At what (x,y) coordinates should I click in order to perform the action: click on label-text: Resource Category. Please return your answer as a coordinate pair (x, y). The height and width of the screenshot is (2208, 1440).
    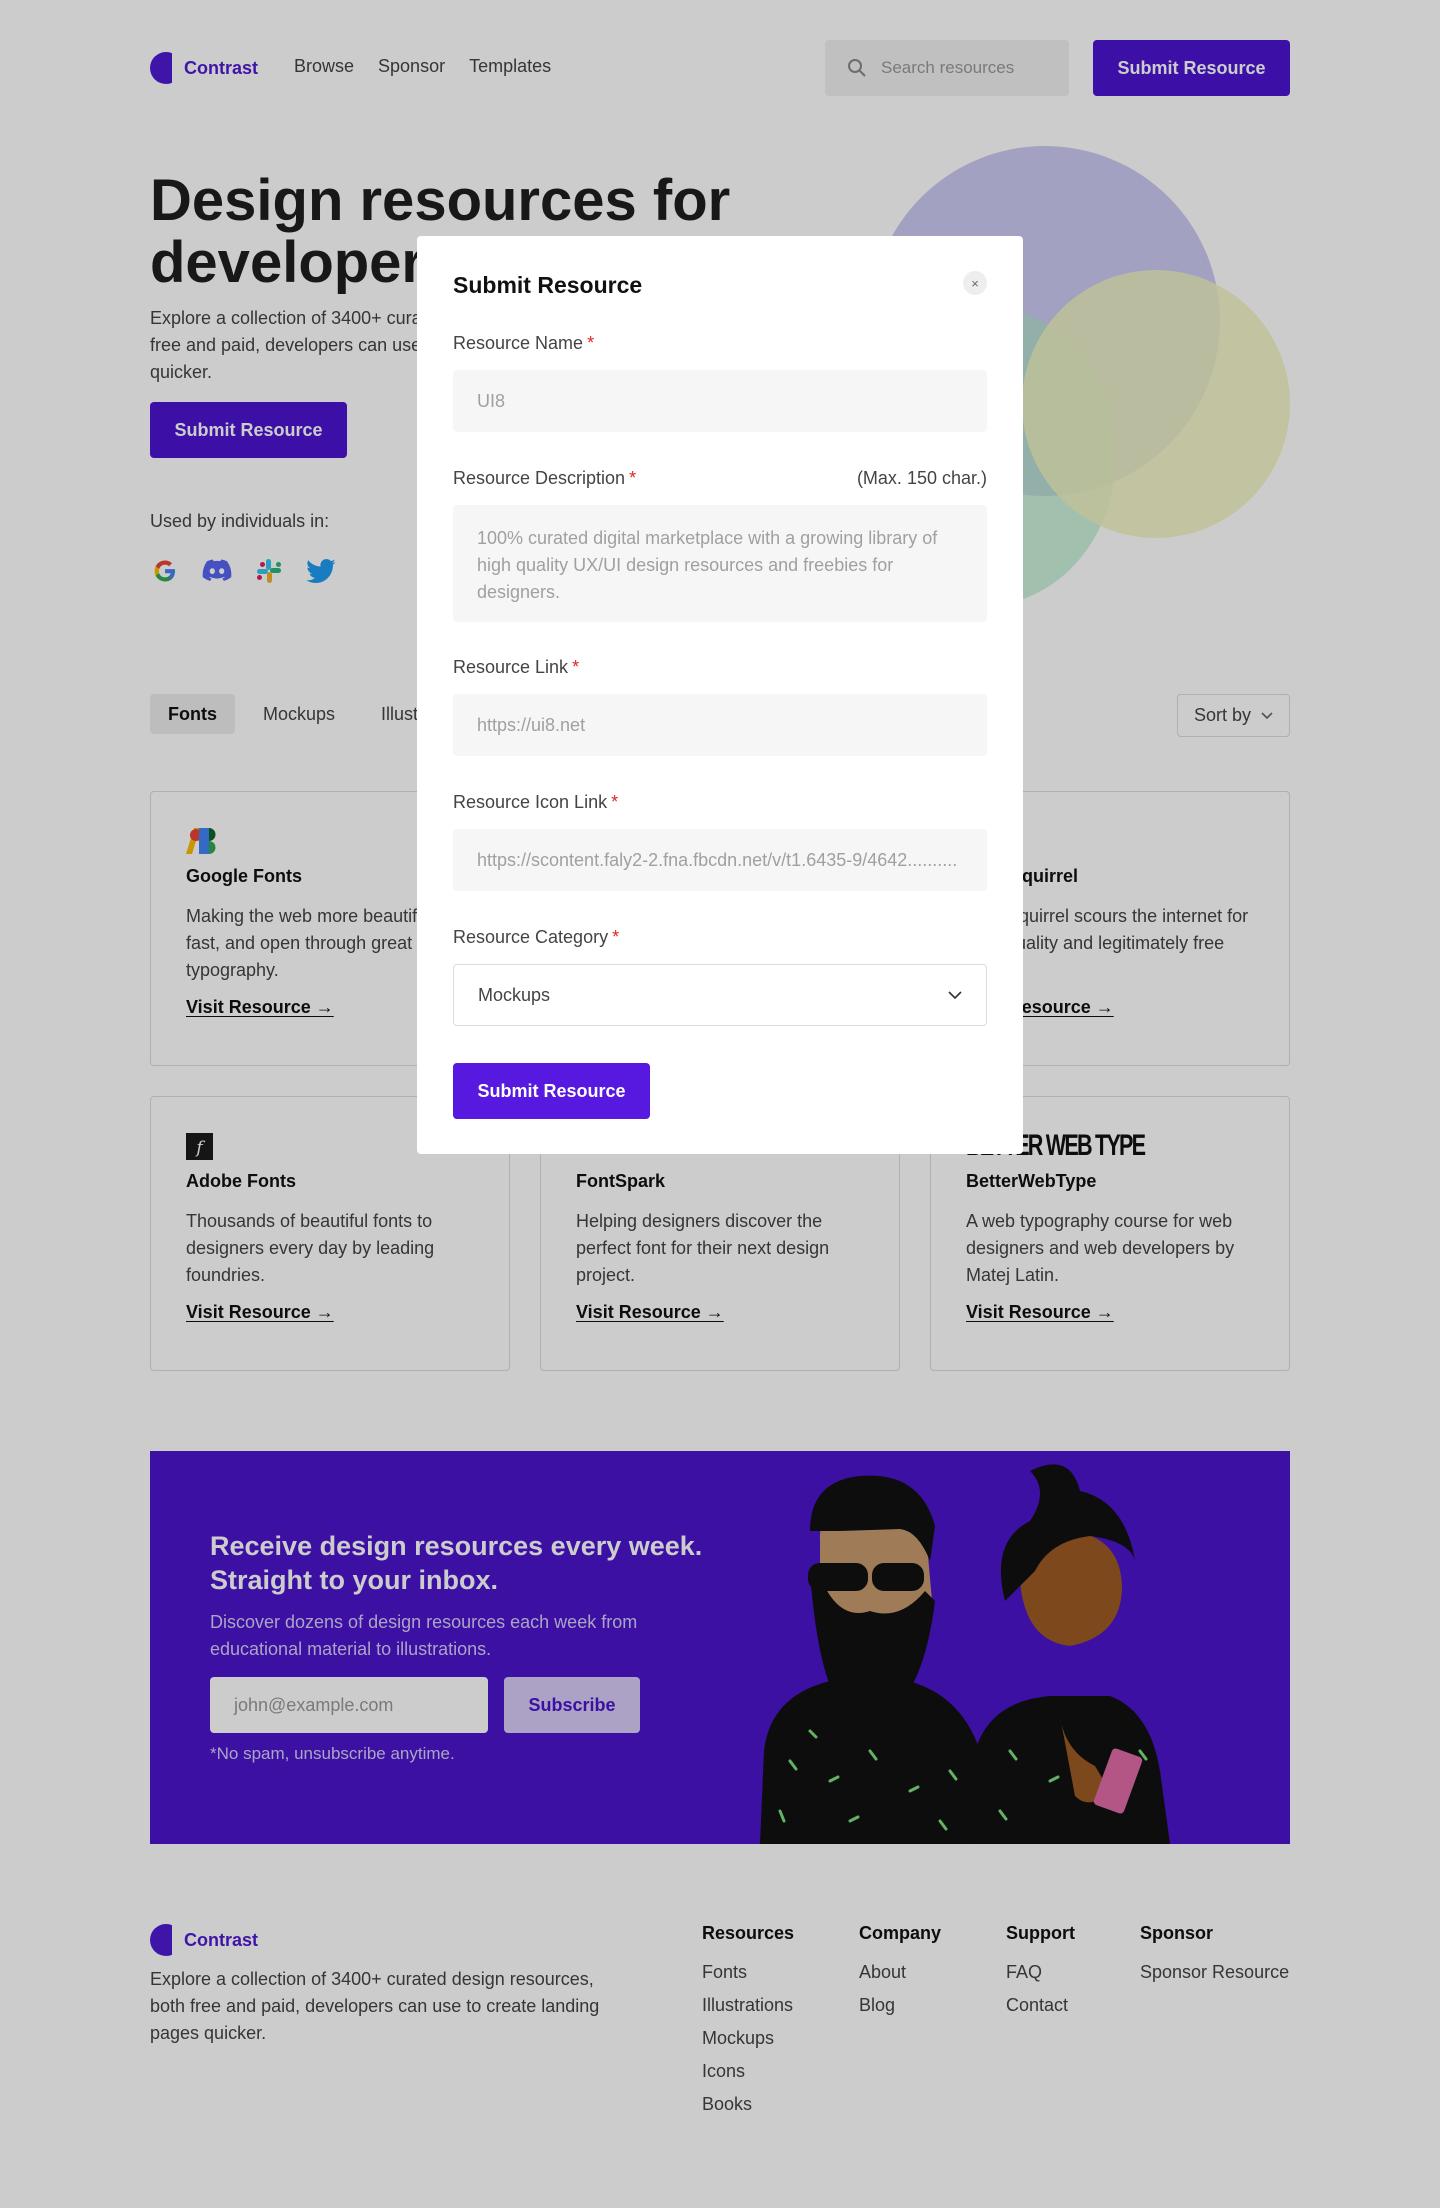
    Looking at the image, I should click on (531, 937).